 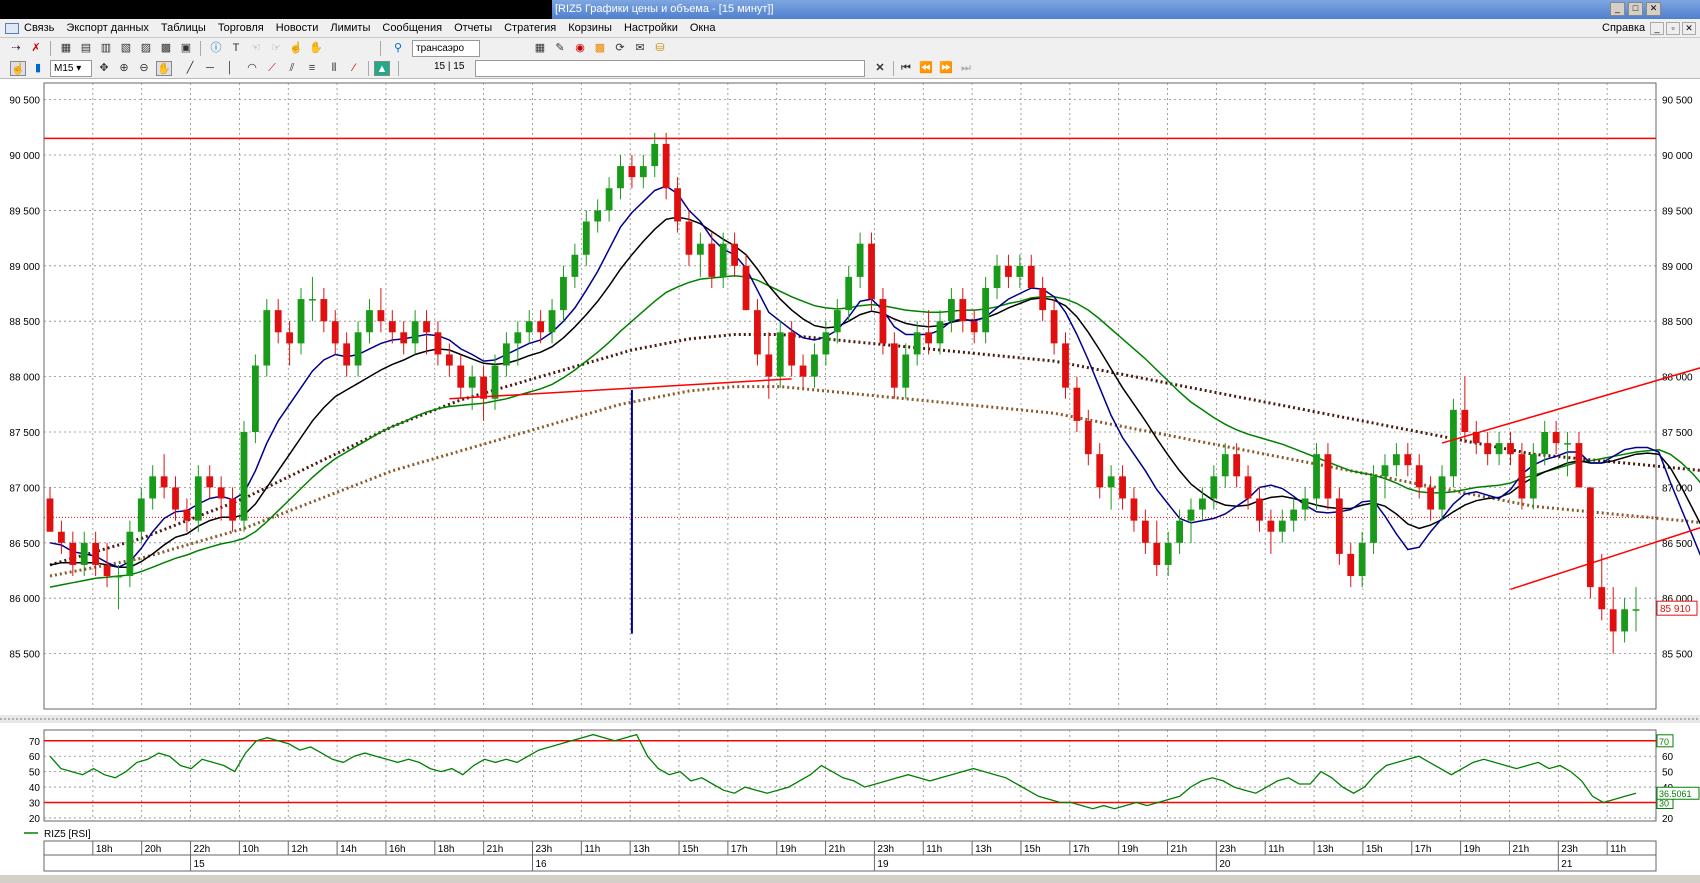 I want to click on mdi-minimize-icon: _, so click(x=1657, y=28).